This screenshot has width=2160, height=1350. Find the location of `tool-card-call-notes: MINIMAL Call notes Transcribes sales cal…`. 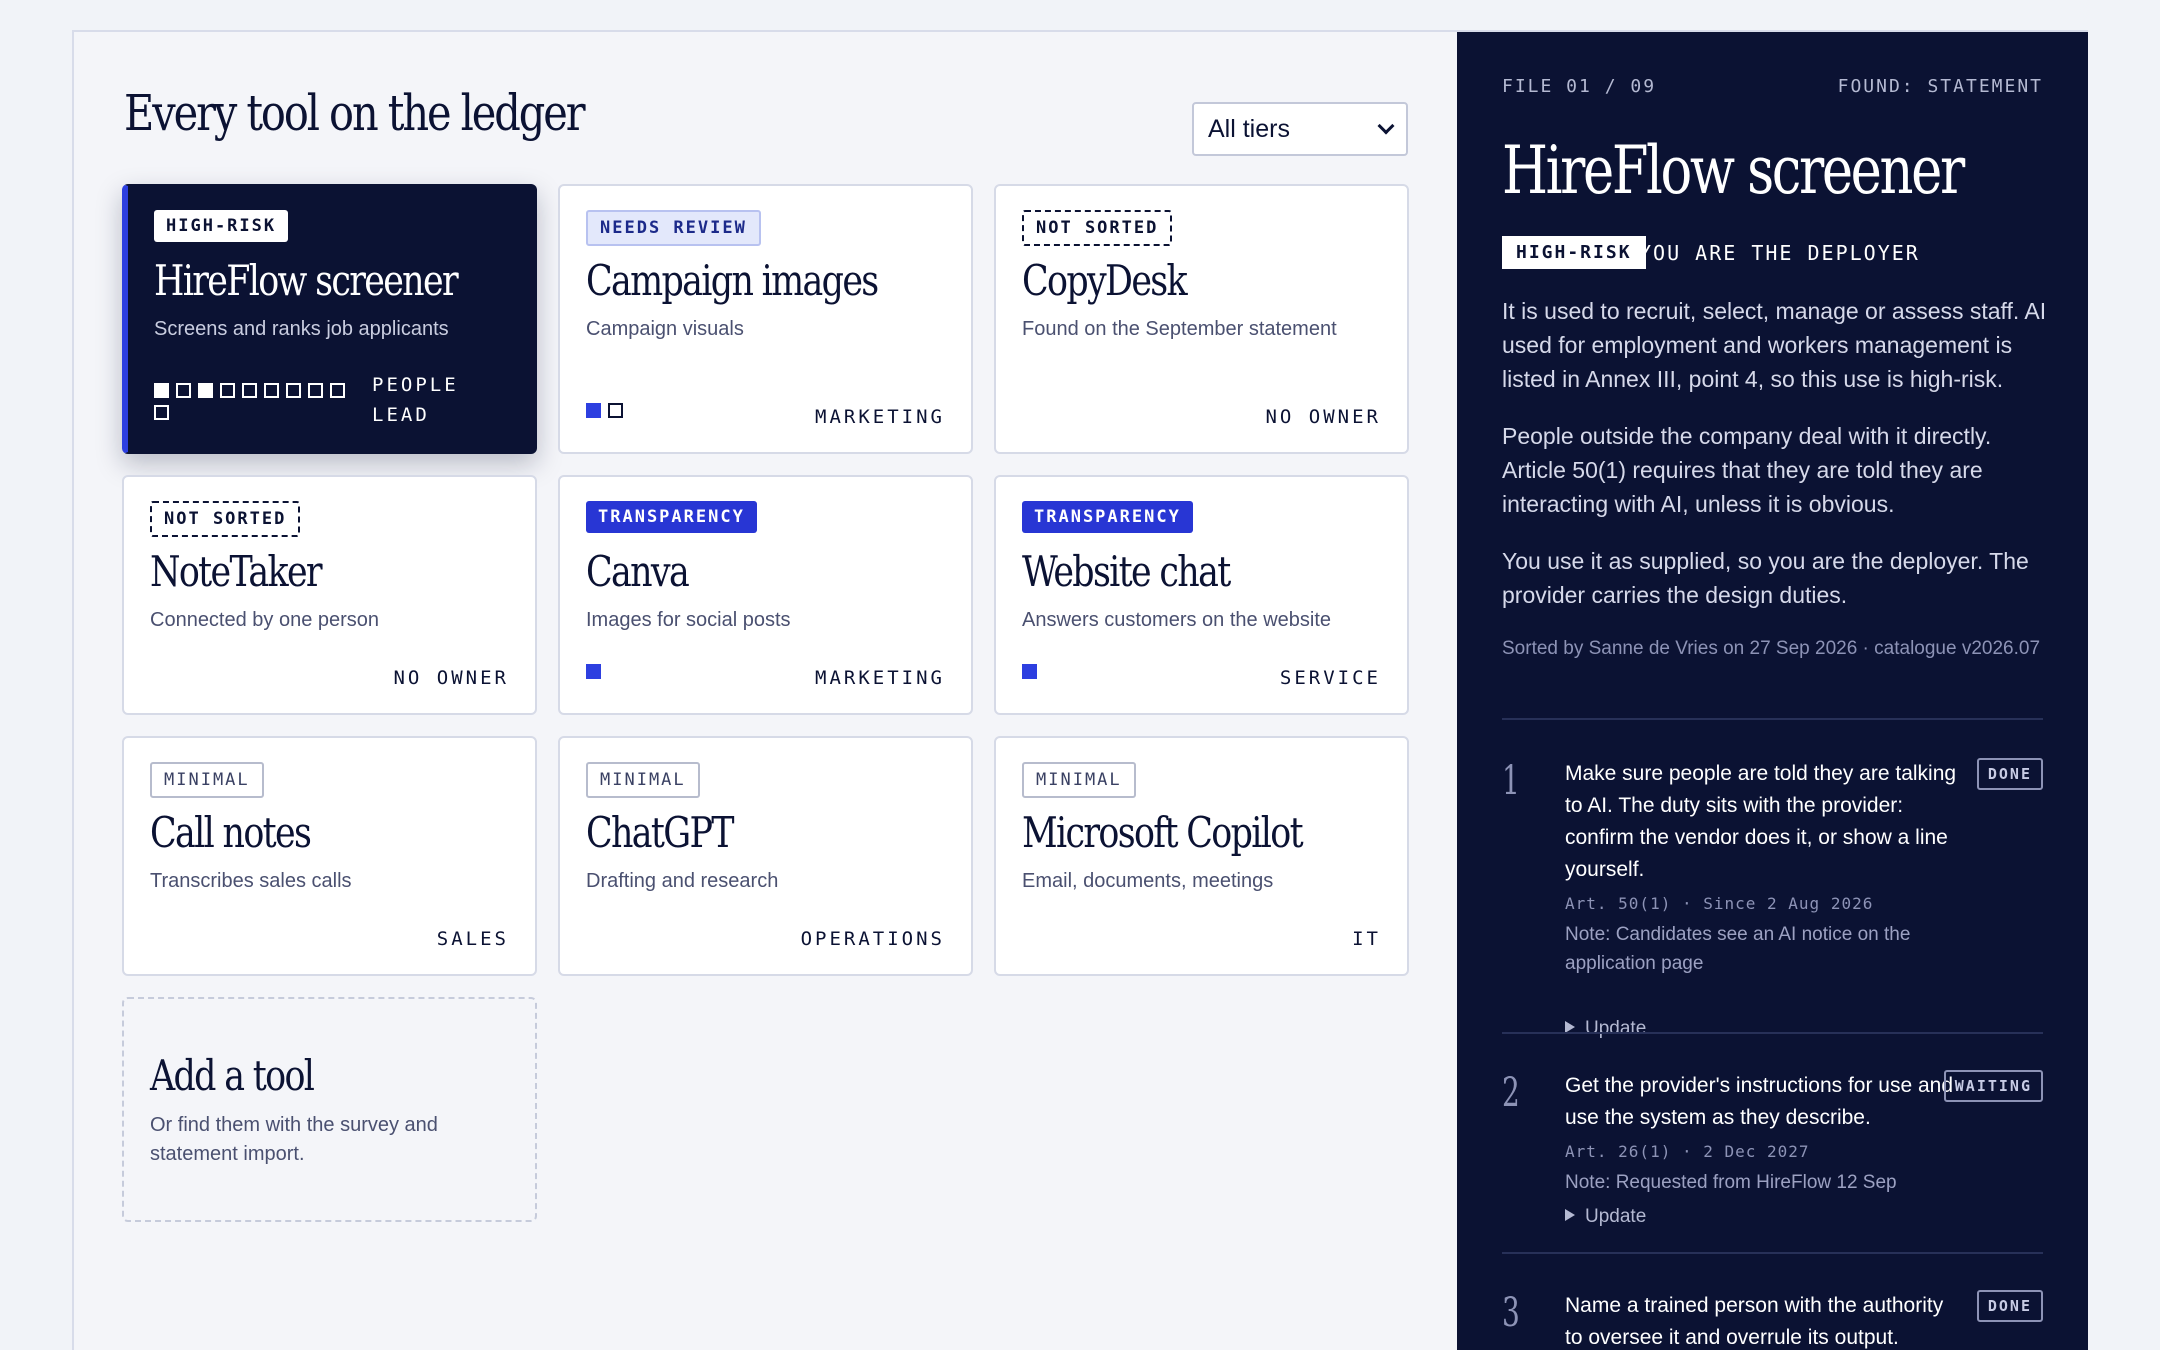

tool-card-call-notes: MINIMAL Call notes Transcribes sales cal… is located at coordinates (329, 856).